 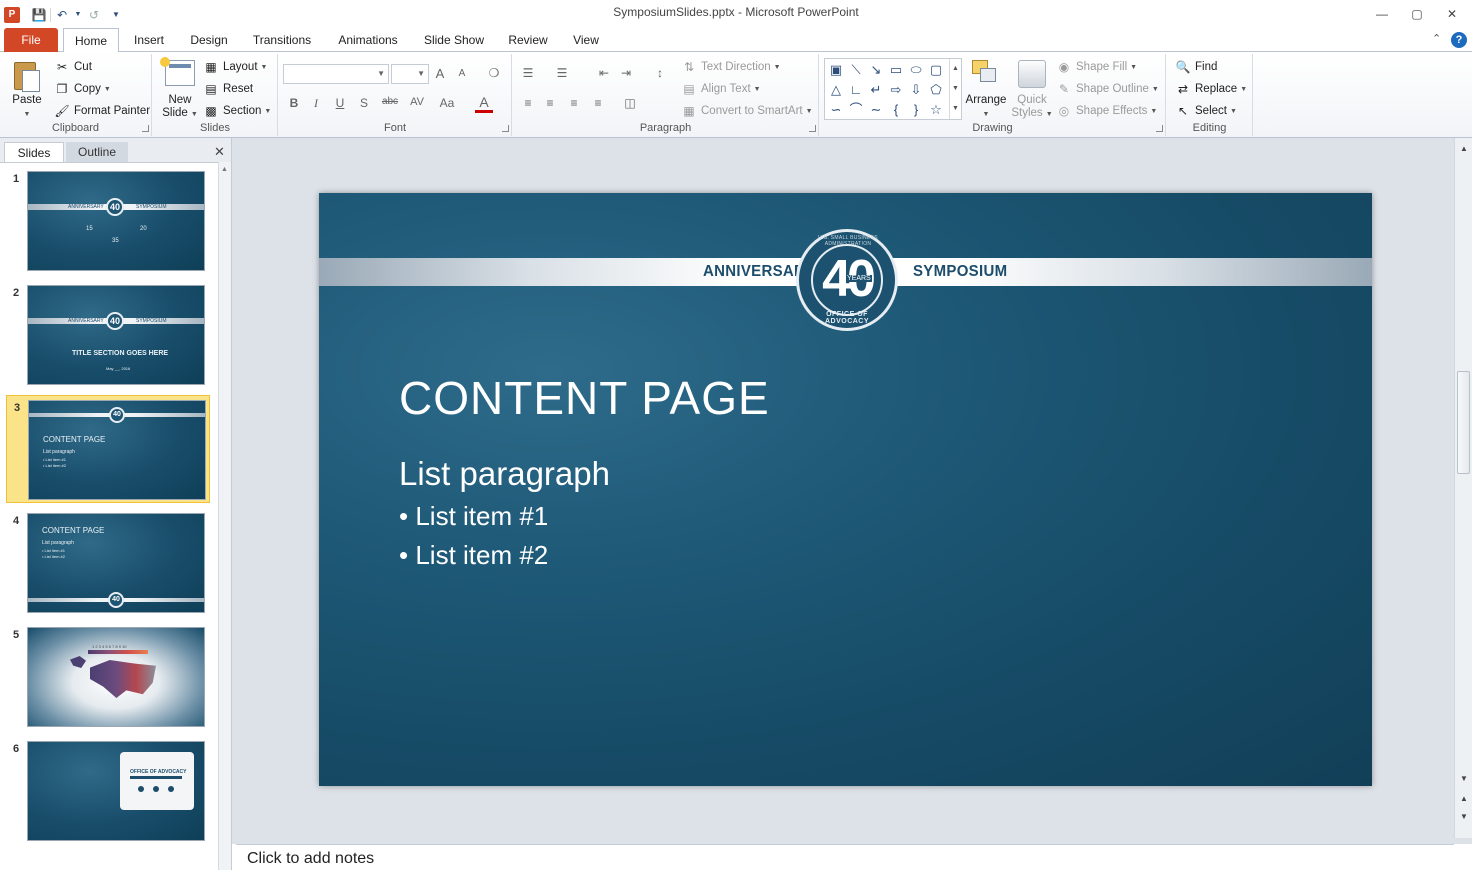 What do you see at coordinates (1032, 74) in the screenshot?
I see `quick-styles-icon` at bounding box center [1032, 74].